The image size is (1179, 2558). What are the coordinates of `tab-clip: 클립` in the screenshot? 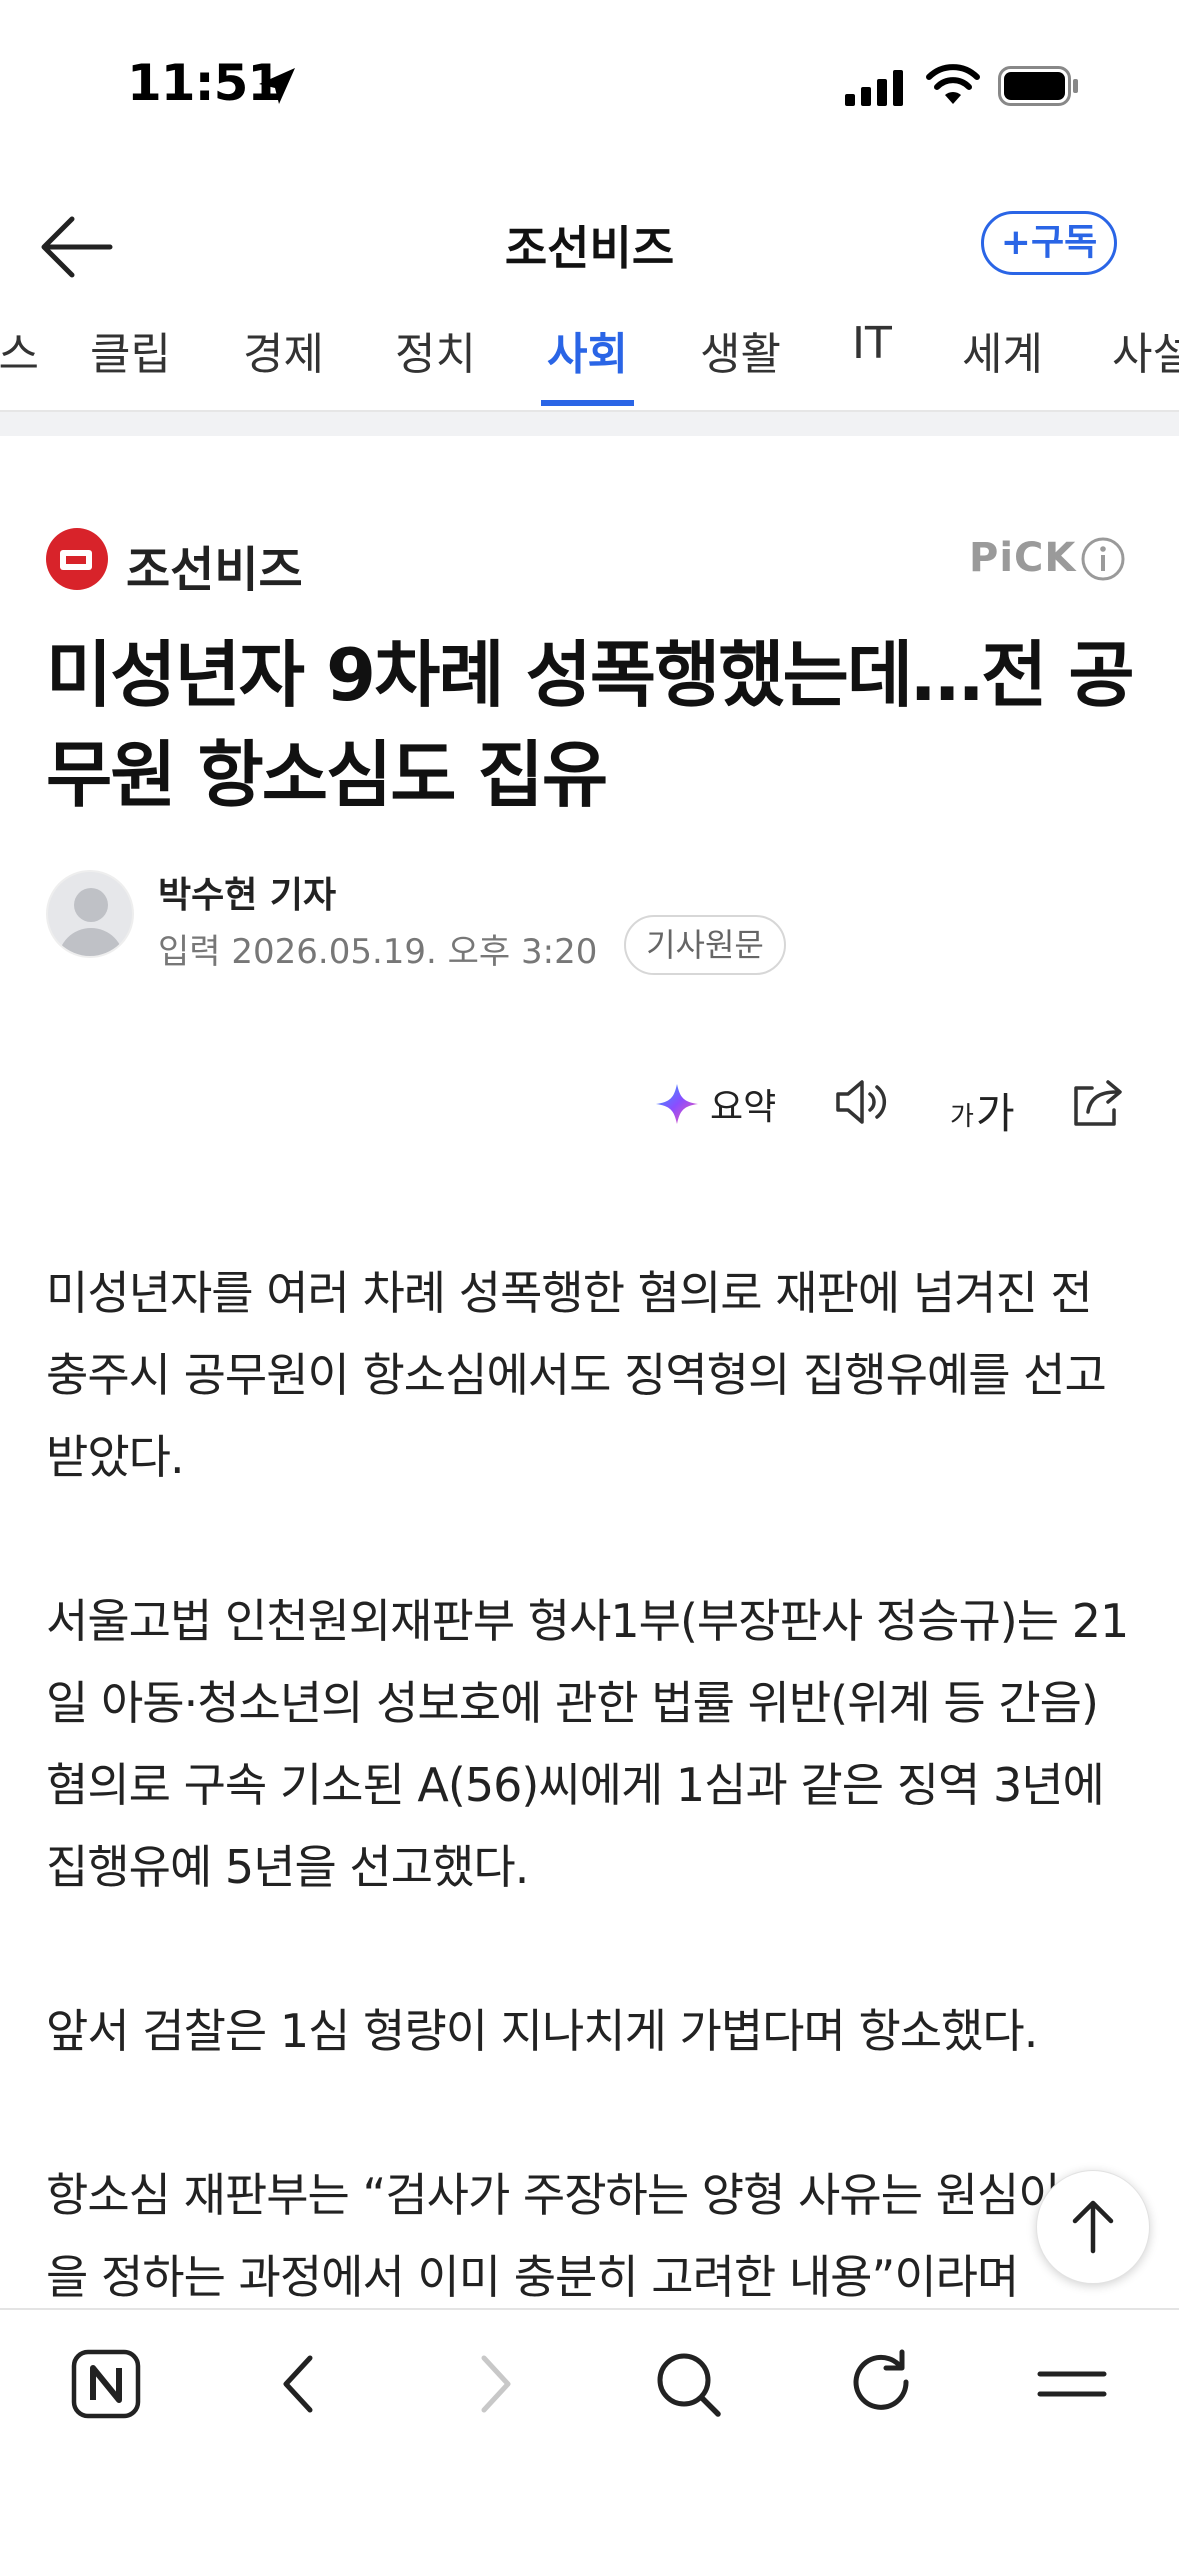 It's located at (130, 350).